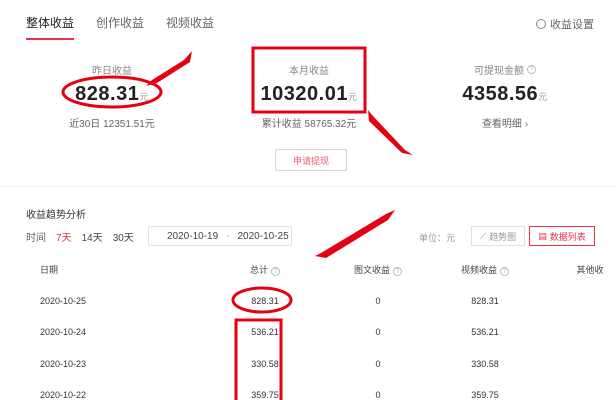  Describe the element at coordinates (542, 235) in the screenshot. I see `list-icon: ▤` at that location.